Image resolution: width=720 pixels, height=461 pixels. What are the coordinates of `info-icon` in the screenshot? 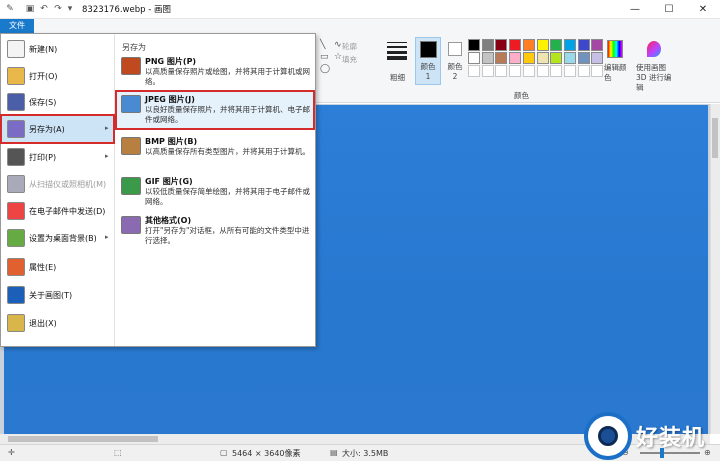 It's located at (16, 295).